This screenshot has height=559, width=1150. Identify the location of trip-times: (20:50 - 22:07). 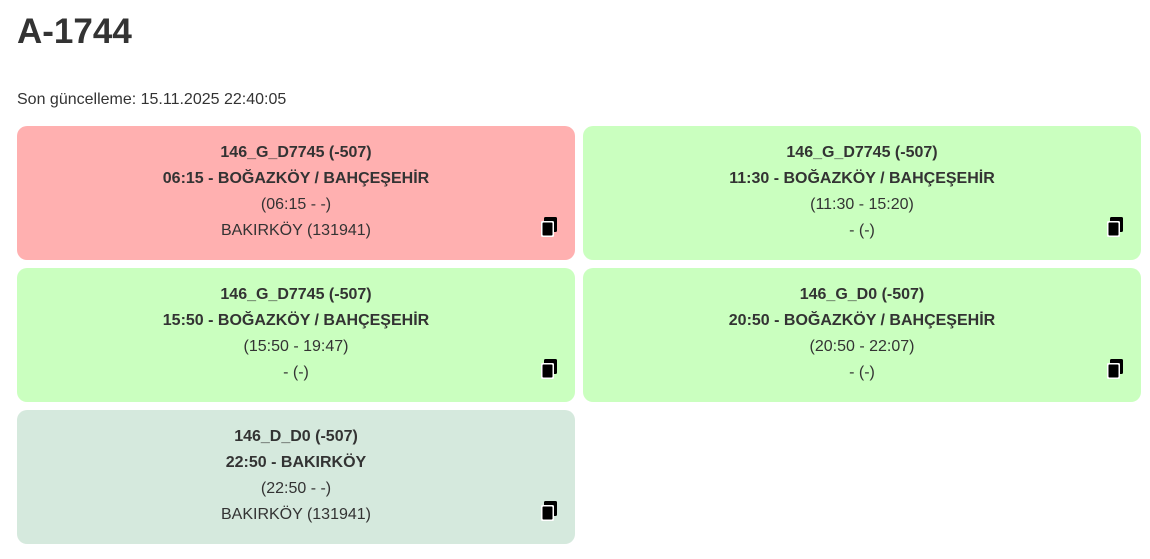
(862, 346).